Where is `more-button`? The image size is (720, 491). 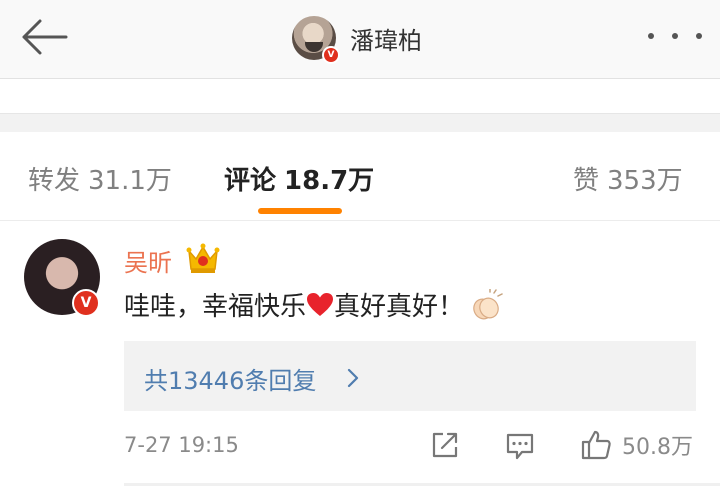
more-button is located at coordinates (675, 36).